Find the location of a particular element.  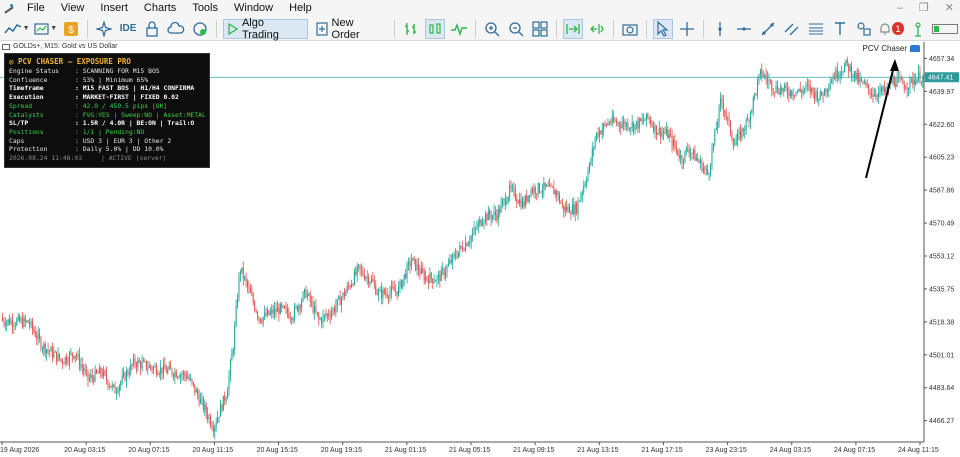

menu-window: Window is located at coordinates (255, 8).